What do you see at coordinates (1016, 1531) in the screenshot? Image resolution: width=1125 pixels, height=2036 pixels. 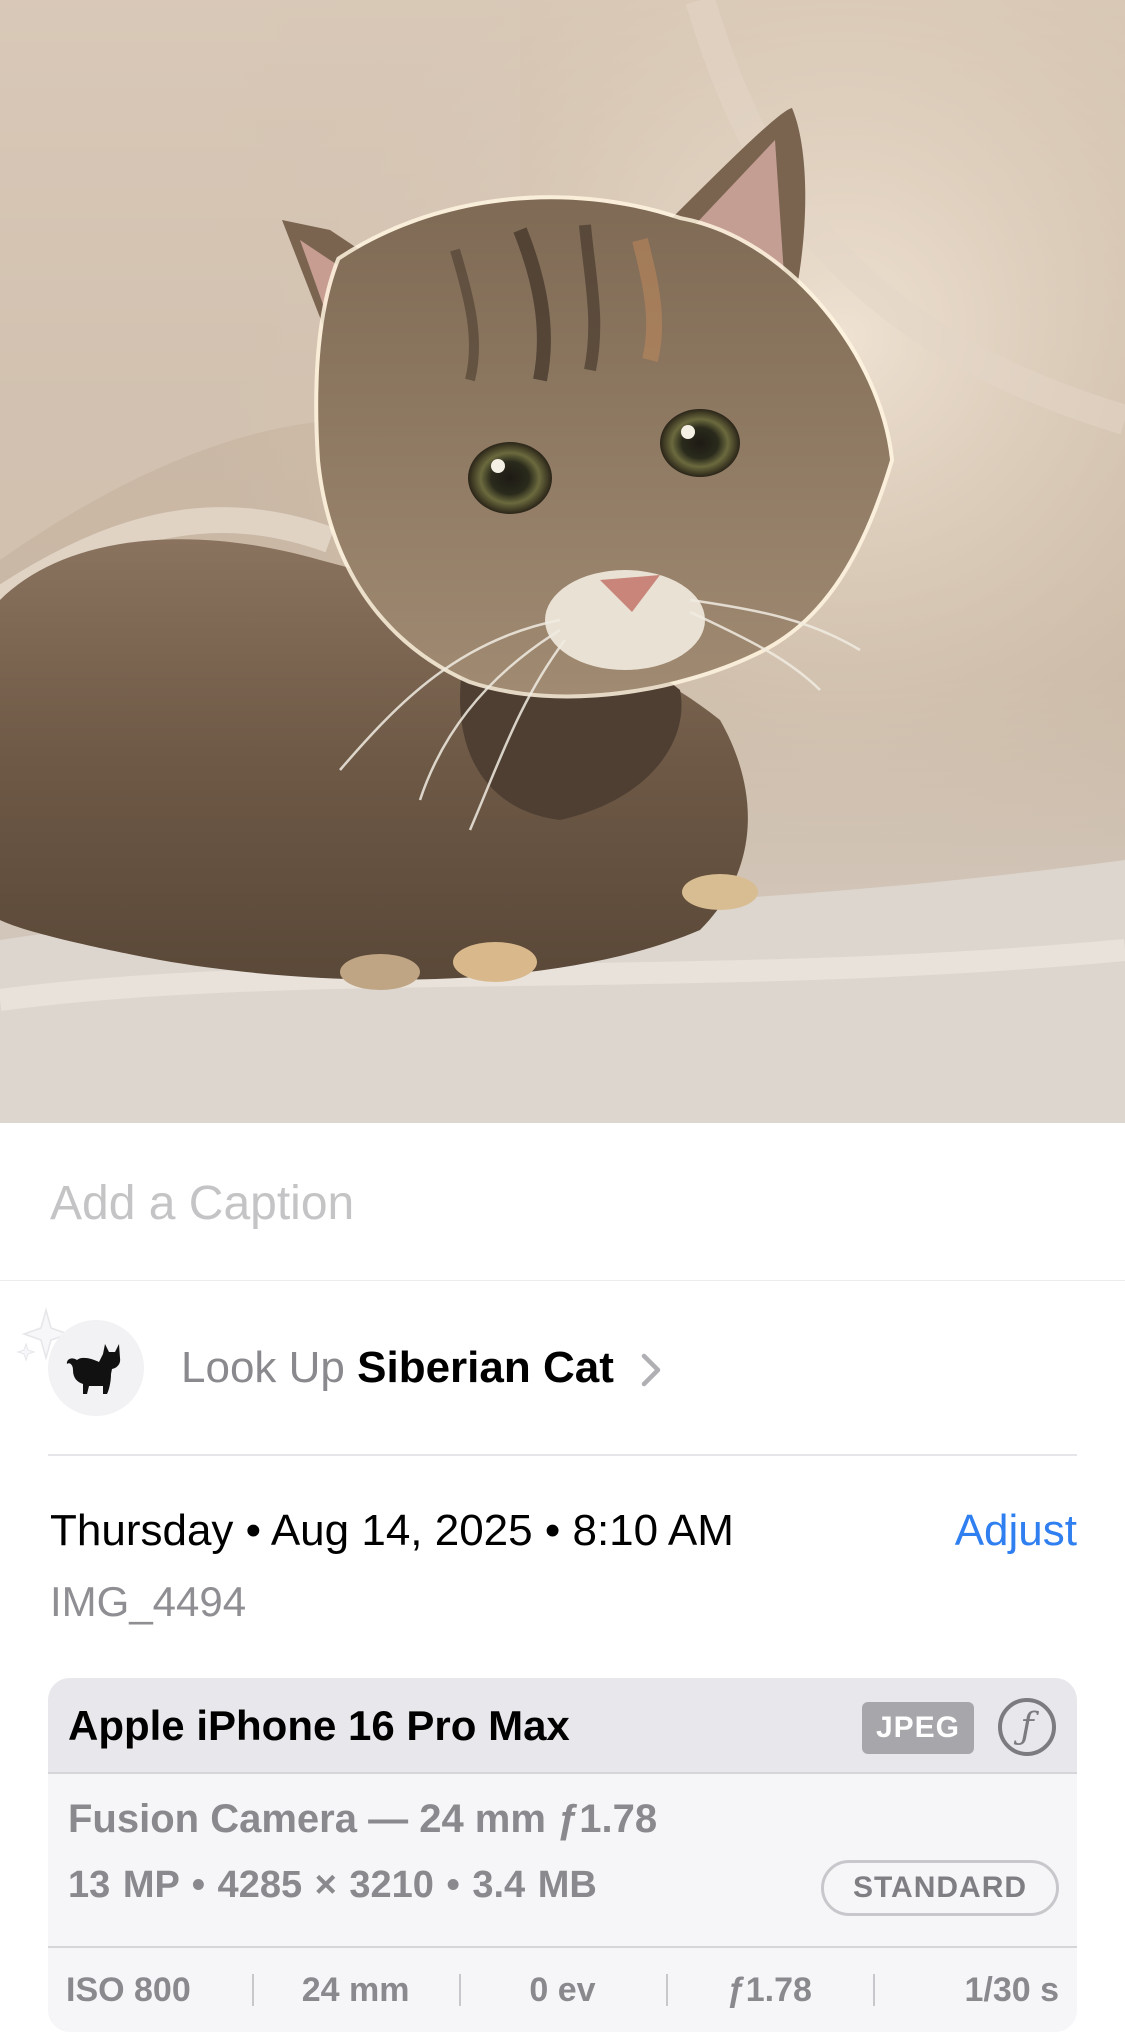 I see `adjust-button: Adjust` at bounding box center [1016, 1531].